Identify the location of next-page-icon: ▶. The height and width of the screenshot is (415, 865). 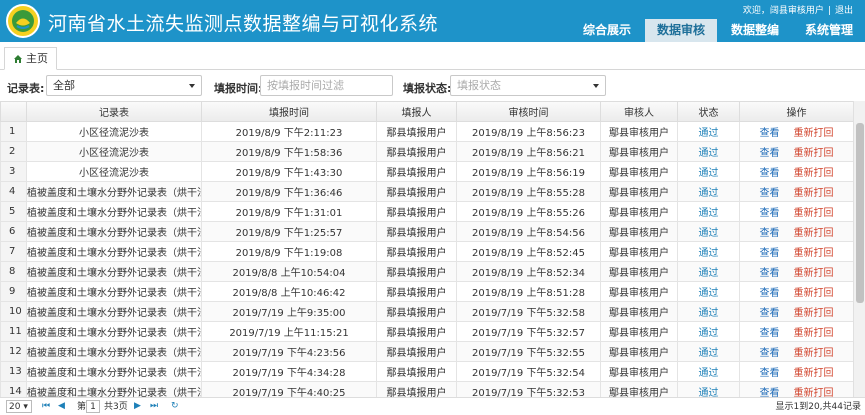
(137, 406).